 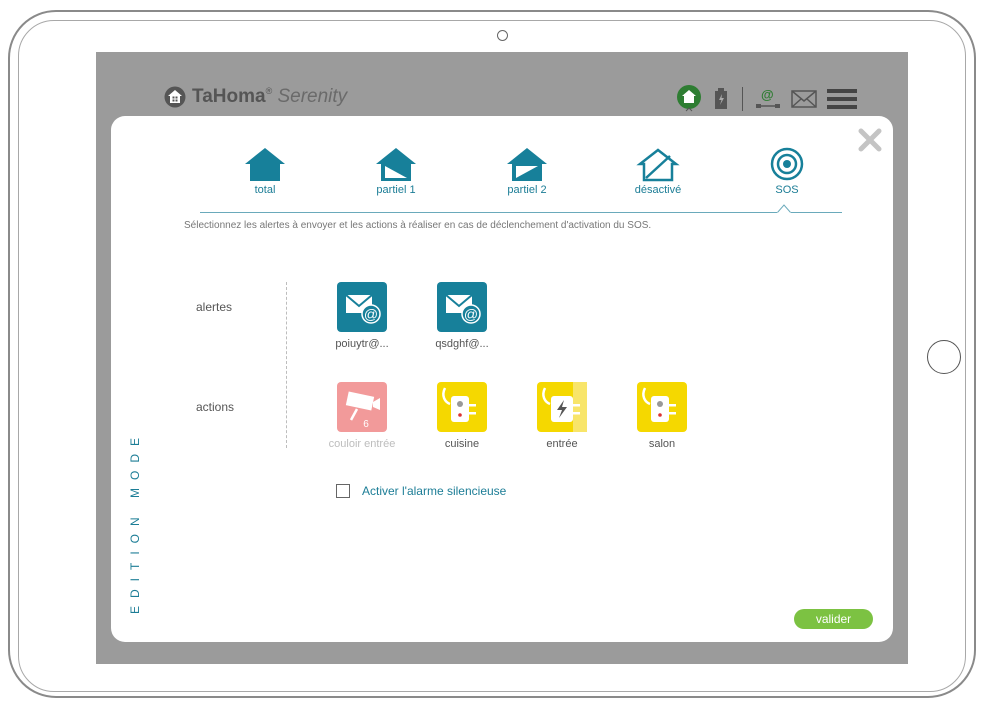 I want to click on edition-mode-label: EDITION MODE, so click(x=135, y=521).